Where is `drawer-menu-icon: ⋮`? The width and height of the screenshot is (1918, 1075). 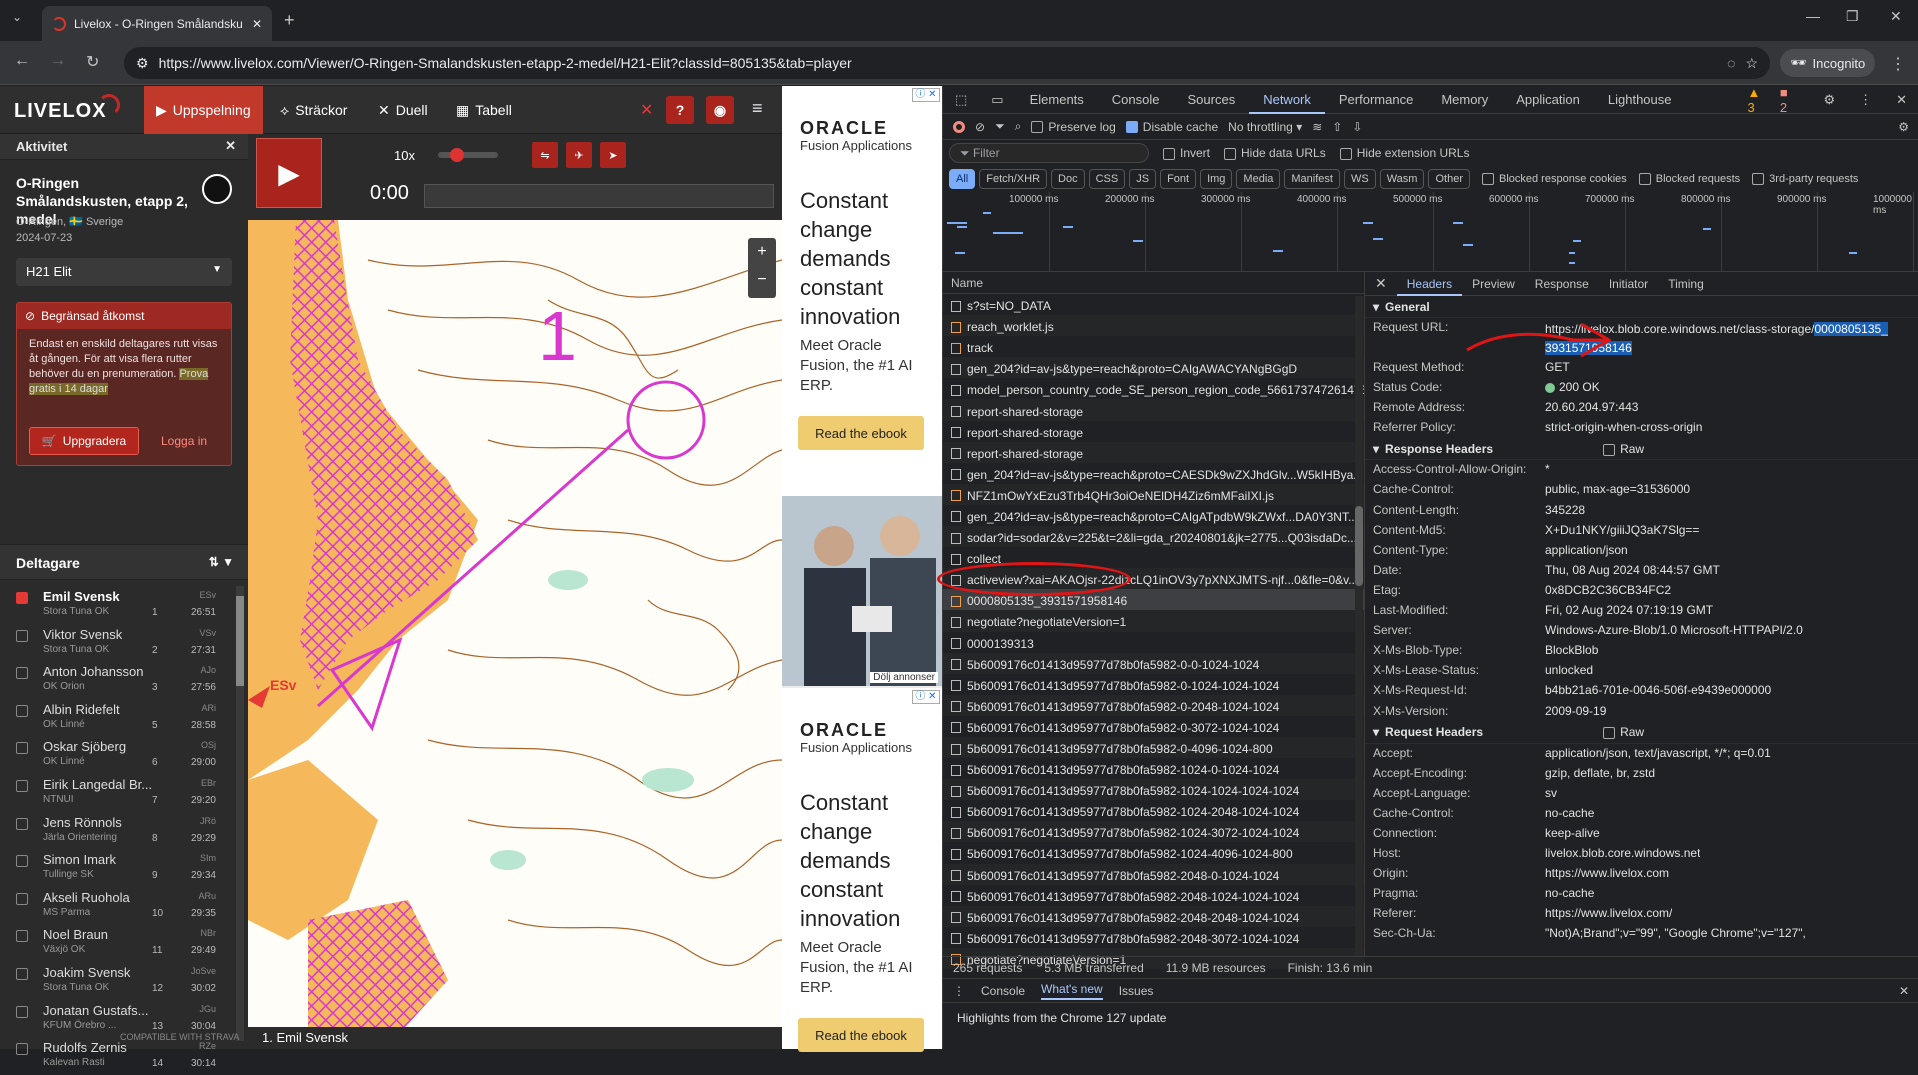 drawer-menu-icon: ⋮ is located at coordinates (959, 991).